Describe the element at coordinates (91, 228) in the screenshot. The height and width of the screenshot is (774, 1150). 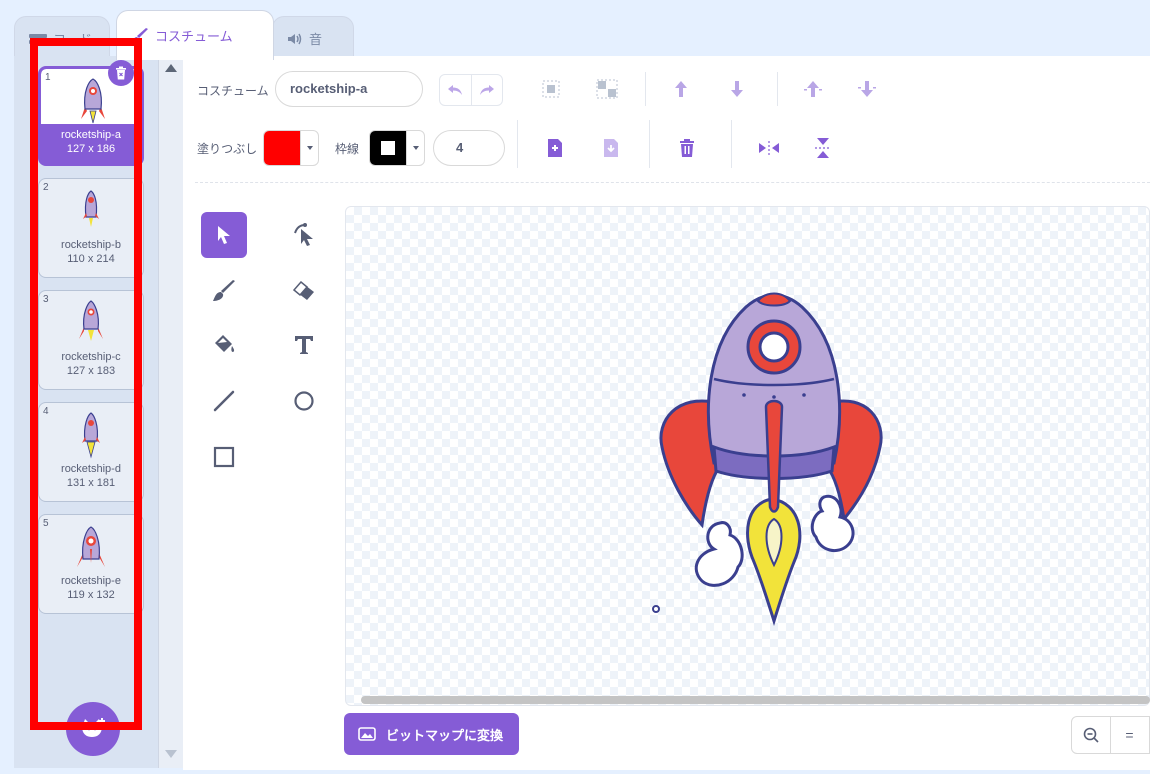
I see `costume-item-2: 2 rocketship-b 110 x 214` at that location.